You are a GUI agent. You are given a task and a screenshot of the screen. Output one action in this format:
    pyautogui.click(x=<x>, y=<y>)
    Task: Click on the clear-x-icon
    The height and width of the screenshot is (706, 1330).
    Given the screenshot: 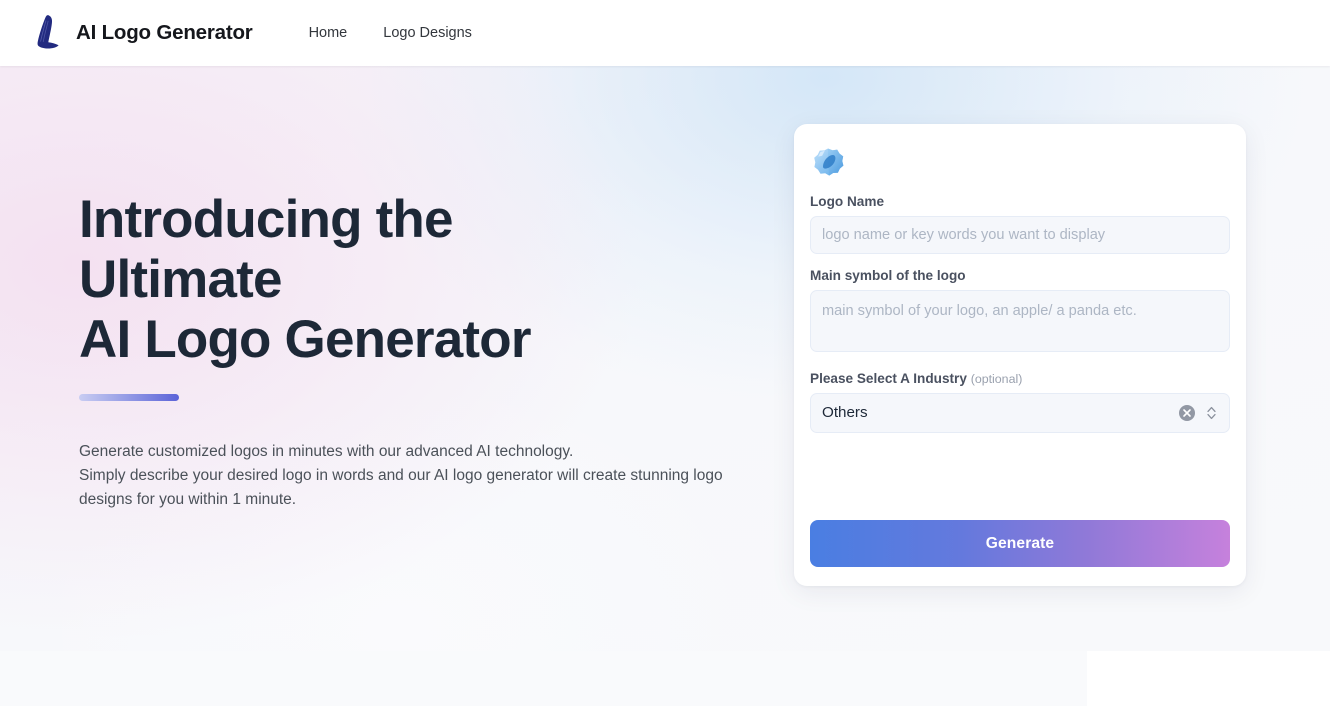 What is the action you would take?
    pyautogui.click(x=1187, y=413)
    